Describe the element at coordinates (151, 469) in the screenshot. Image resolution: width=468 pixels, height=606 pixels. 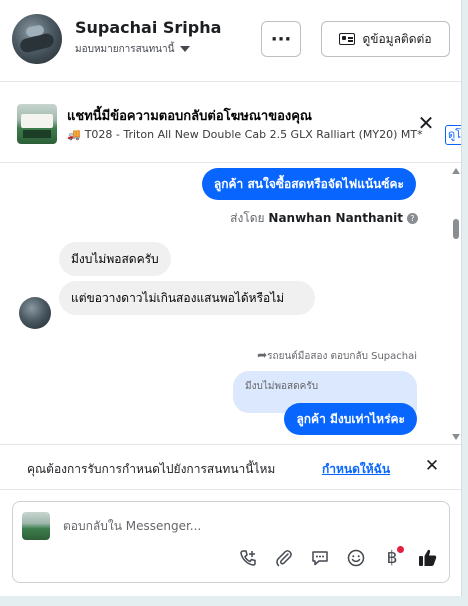
I see `assign-prompt-text: คุณต้องการรับการกำหนดไปยังการสนทนานี้ไหม` at that location.